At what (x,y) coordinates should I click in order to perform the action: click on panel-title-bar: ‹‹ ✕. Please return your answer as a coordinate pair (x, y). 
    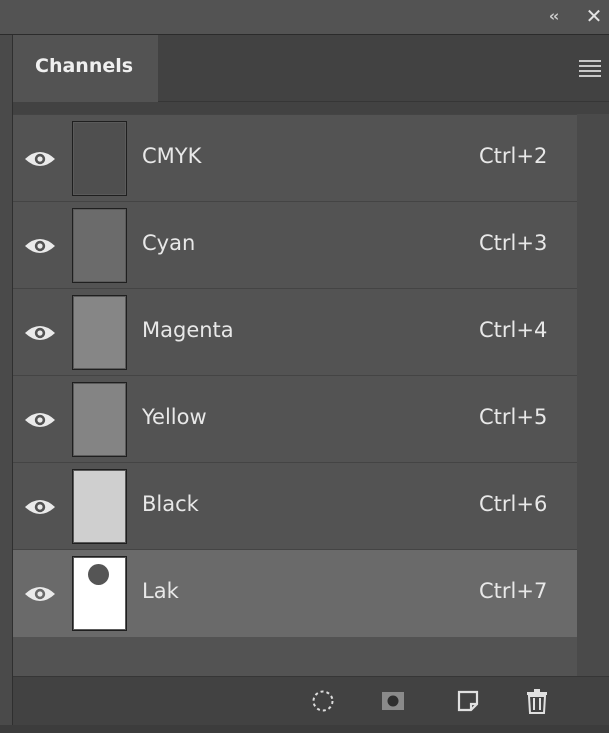
    Looking at the image, I should click on (304, 17).